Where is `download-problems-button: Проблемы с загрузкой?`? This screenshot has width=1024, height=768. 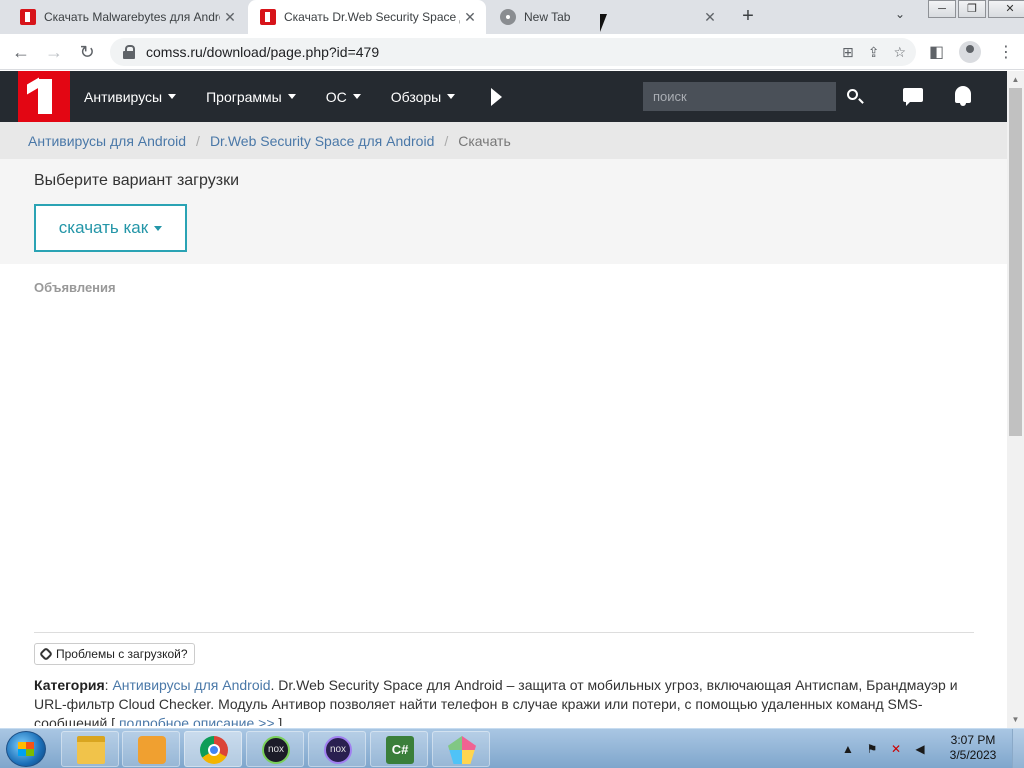 download-problems-button: Проблемы с загрузкой? is located at coordinates (114, 654).